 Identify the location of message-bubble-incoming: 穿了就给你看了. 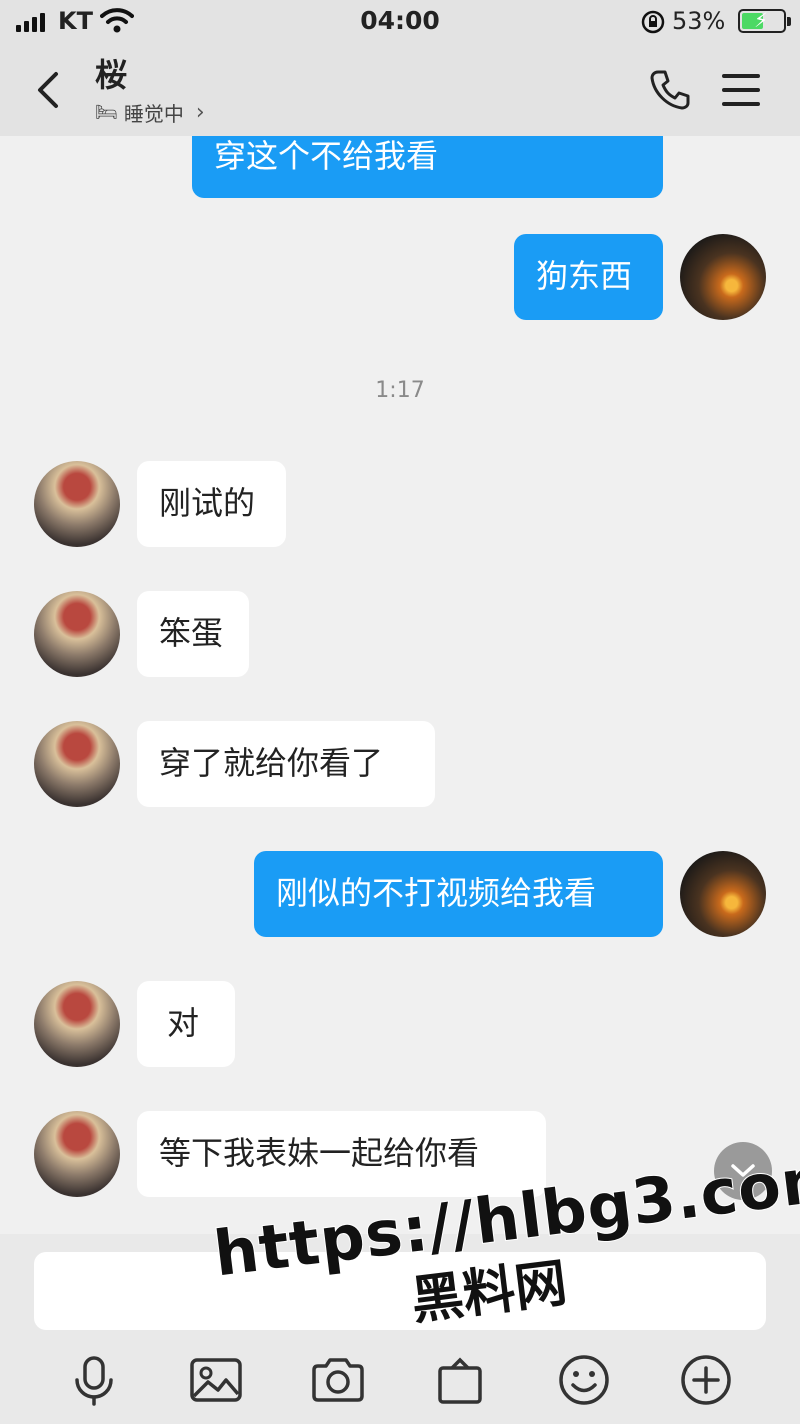
(286, 764).